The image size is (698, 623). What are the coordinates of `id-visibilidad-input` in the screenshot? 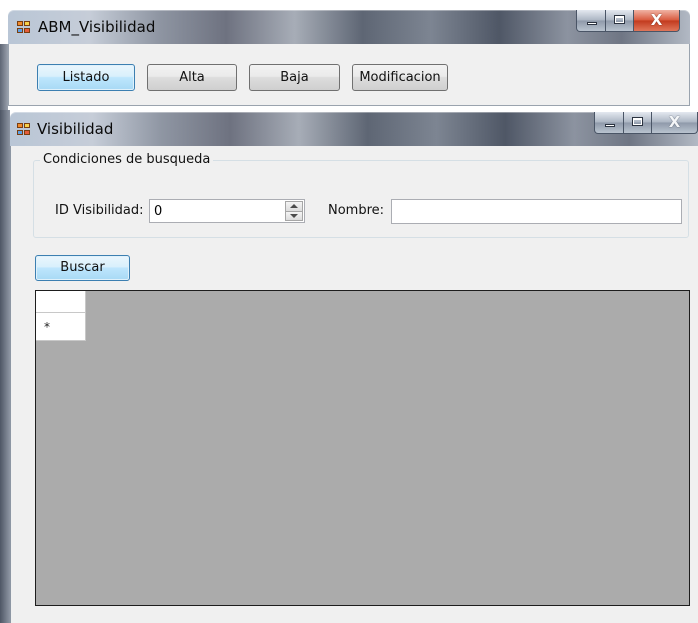 It's located at (215, 211).